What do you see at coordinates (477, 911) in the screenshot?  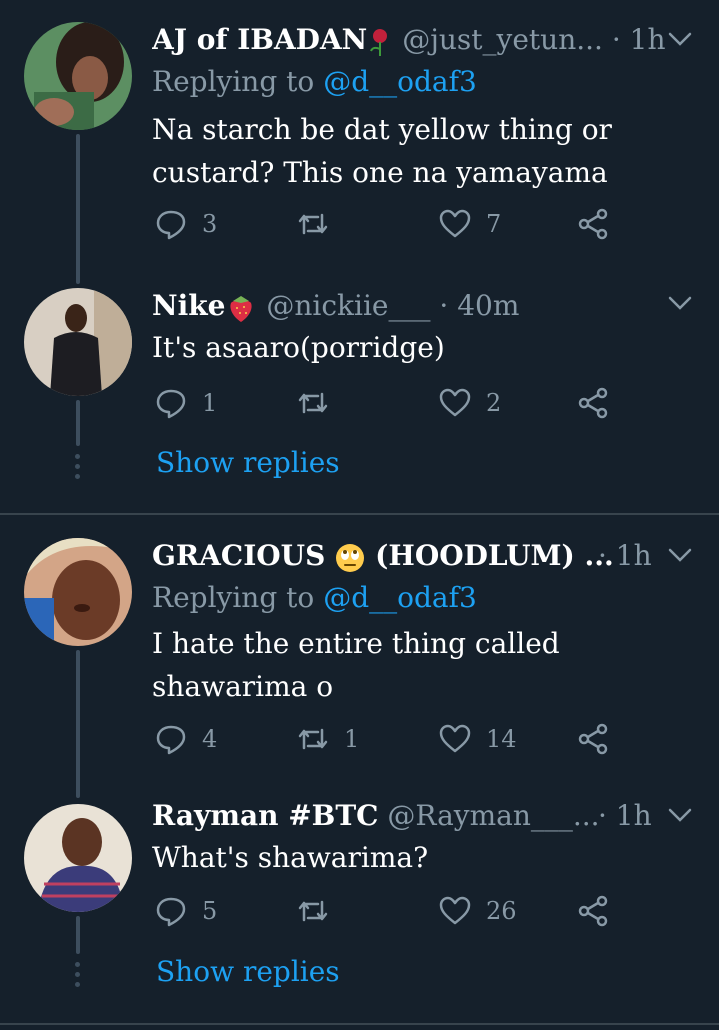 I see `like-button: 26` at bounding box center [477, 911].